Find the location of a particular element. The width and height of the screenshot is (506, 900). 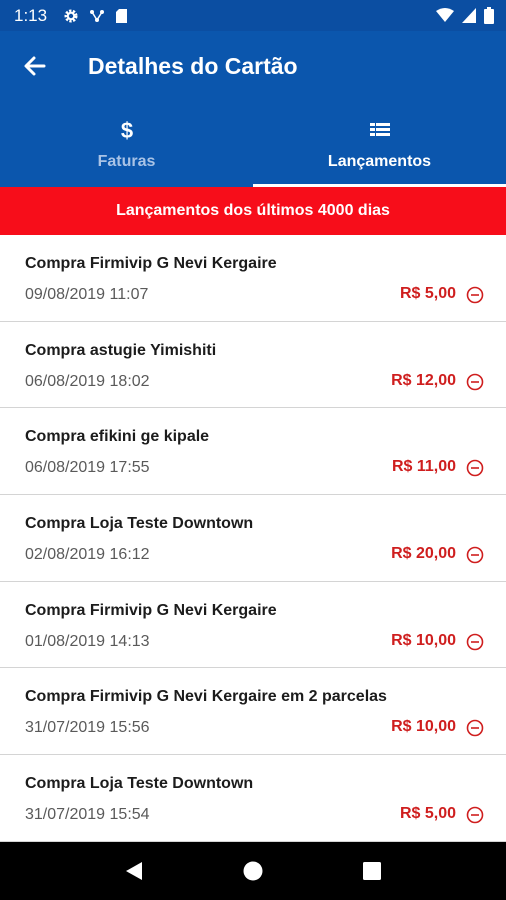

back-button is located at coordinates (35, 66).